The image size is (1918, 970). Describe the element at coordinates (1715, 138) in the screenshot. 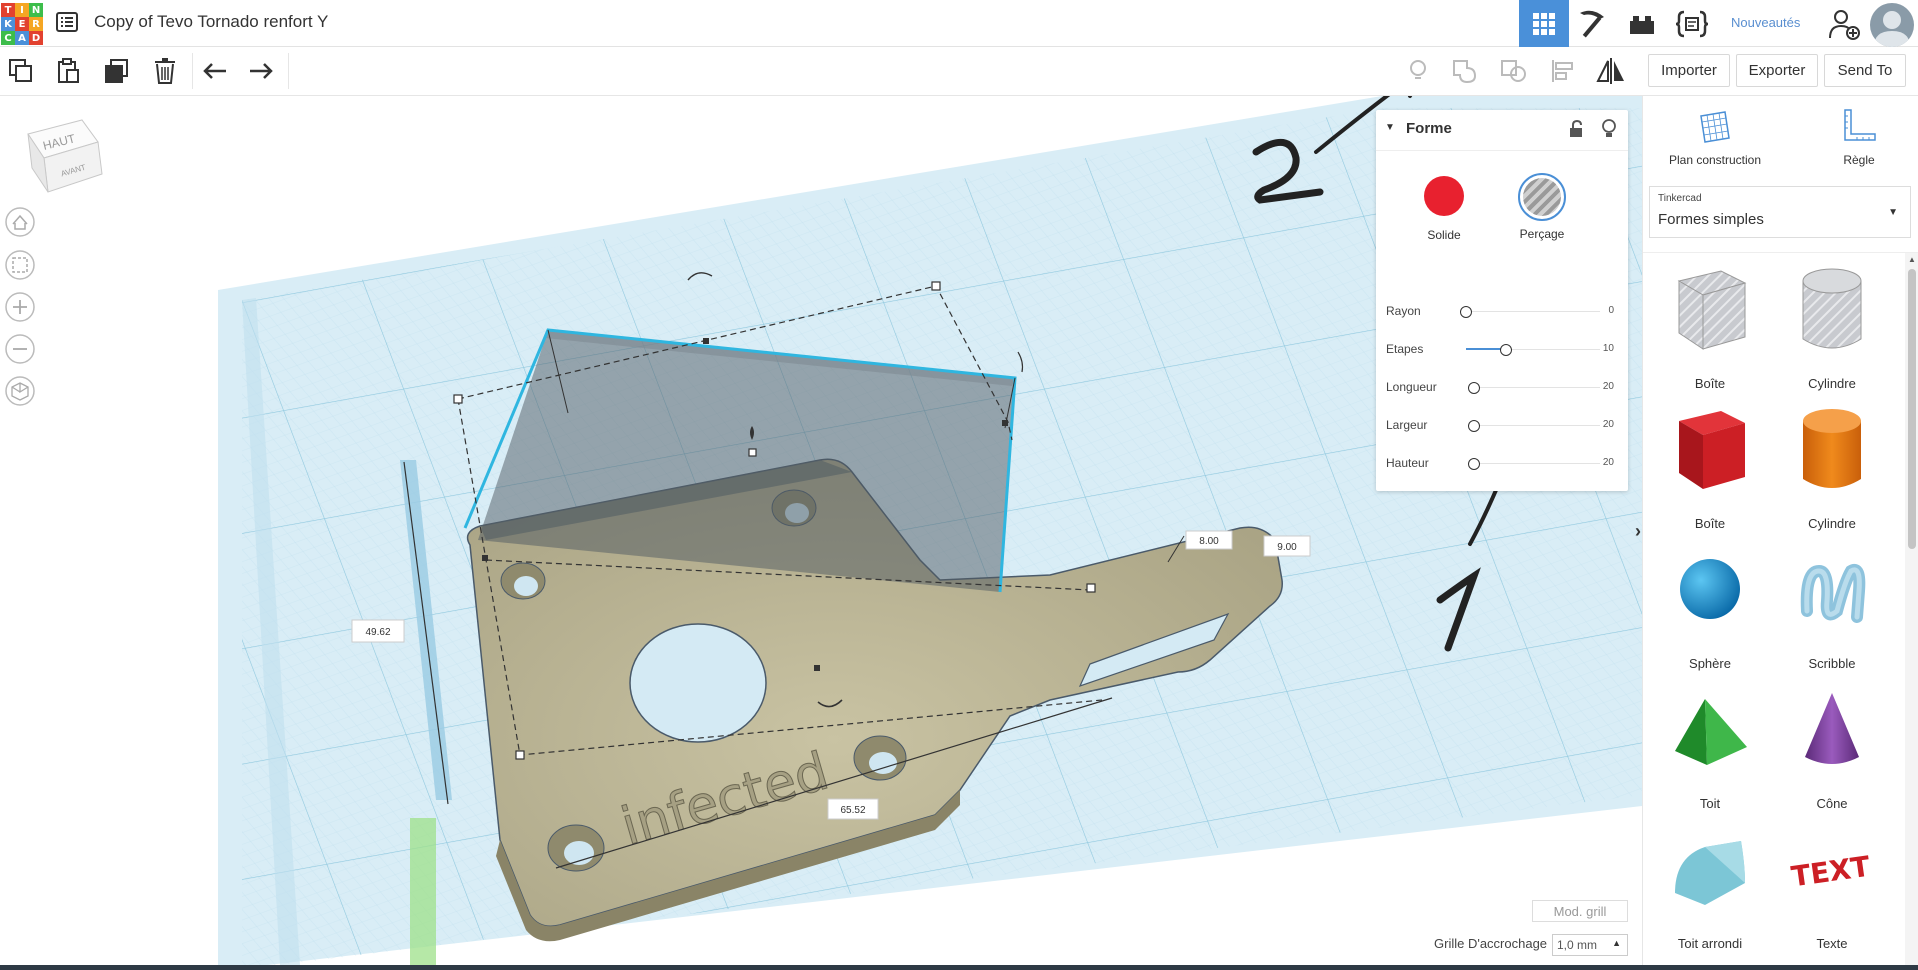

I see `workplane-tool: Plan construction` at that location.